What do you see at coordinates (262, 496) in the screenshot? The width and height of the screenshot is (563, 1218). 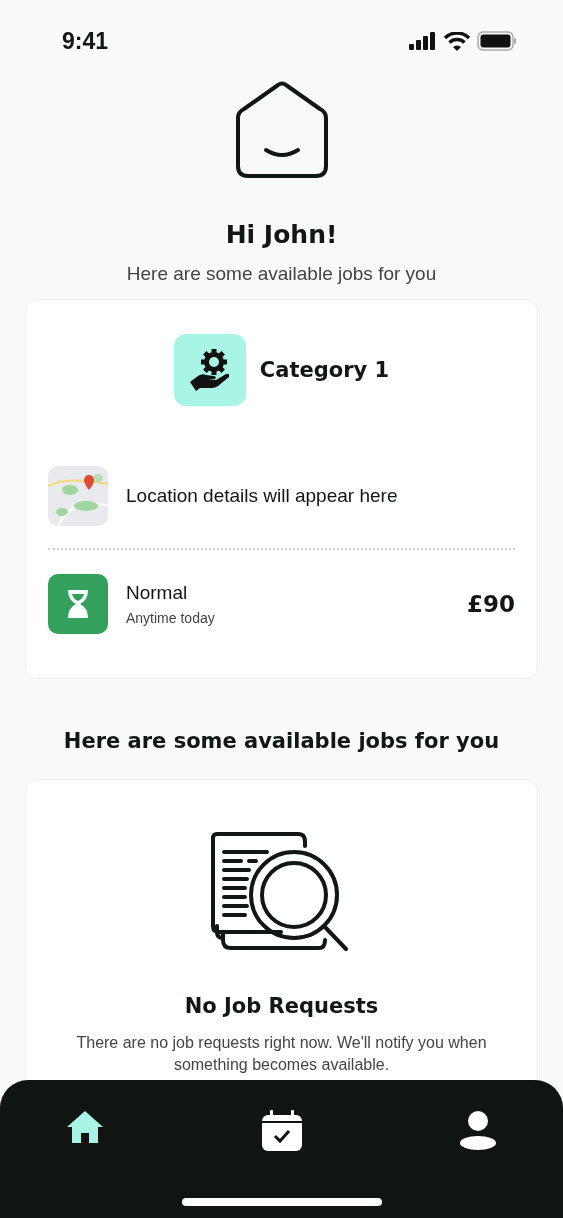 I see `location-text: Location details will appear here` at bounding box center [262, 496].